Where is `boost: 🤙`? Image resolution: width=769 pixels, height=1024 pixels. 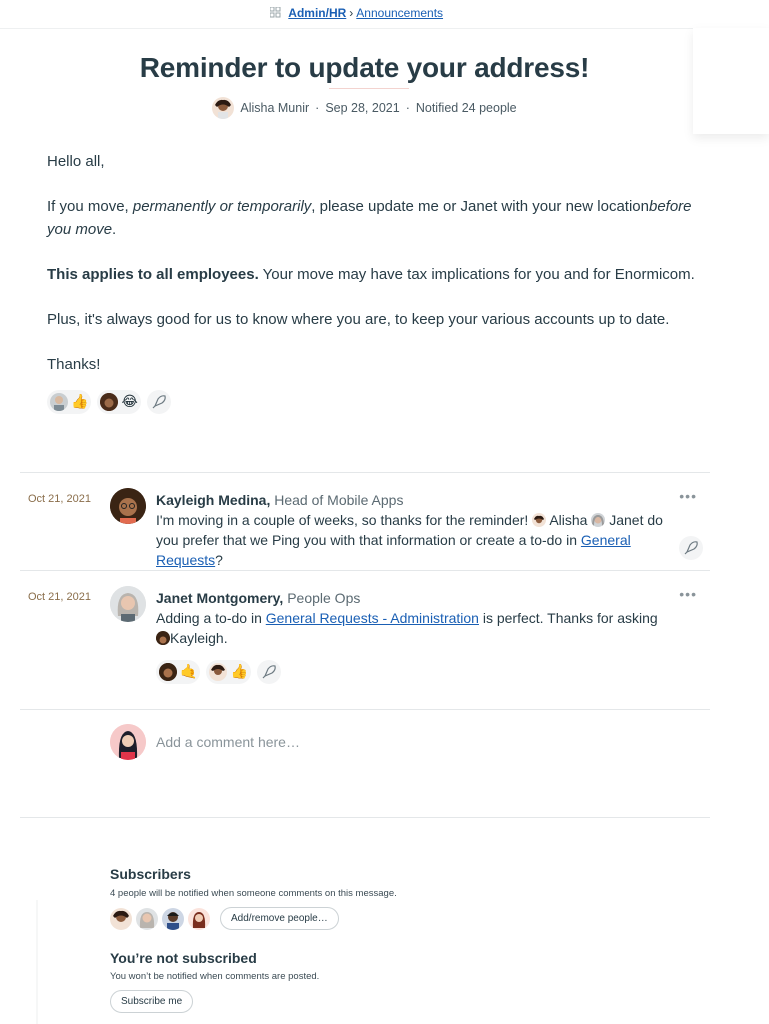 boost: 🤙 is located at coordinates (178, 672).